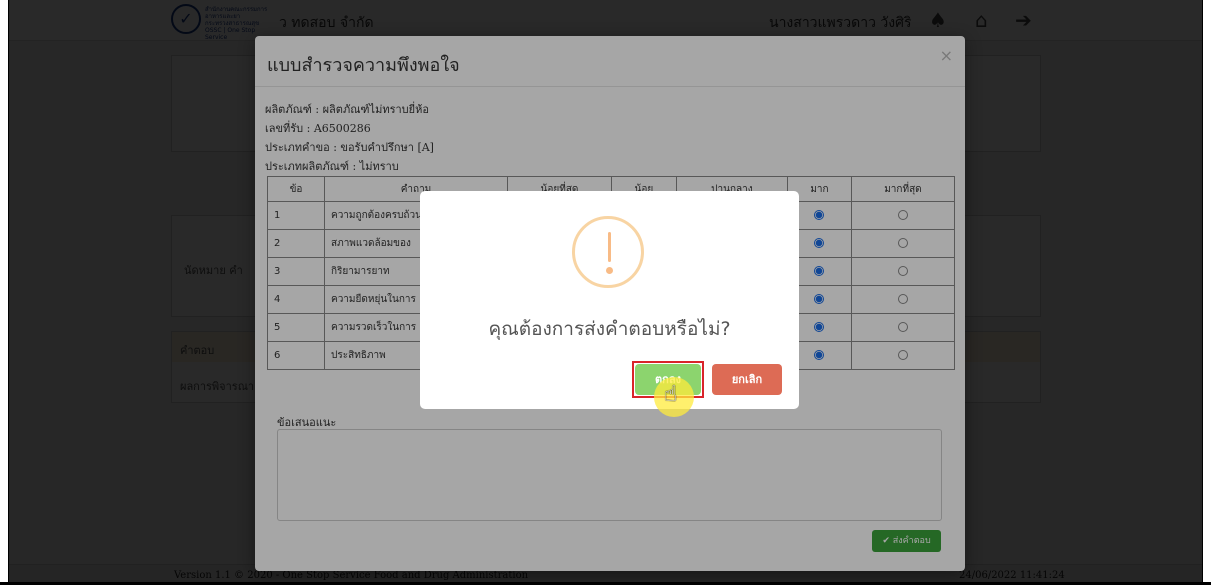 Image resolution: width=1211 pixels, height=585 pixels. Describe the element at coordinates (609, 247) in the screenshot. I see `warning-icon-bar` at that location.